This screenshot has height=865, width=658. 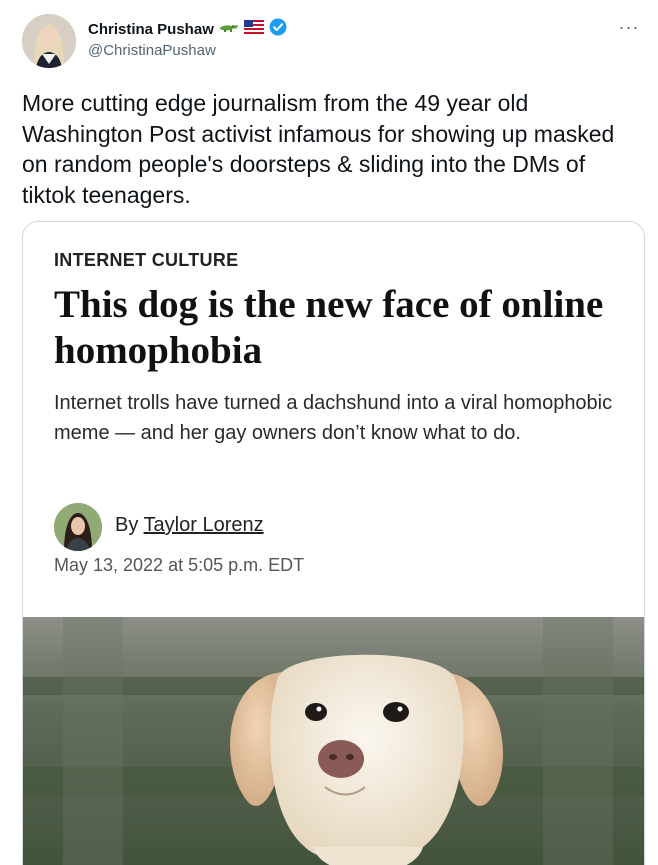 I want to click on author-name-row: Christina Pushaw, so click(x=187, y=29).